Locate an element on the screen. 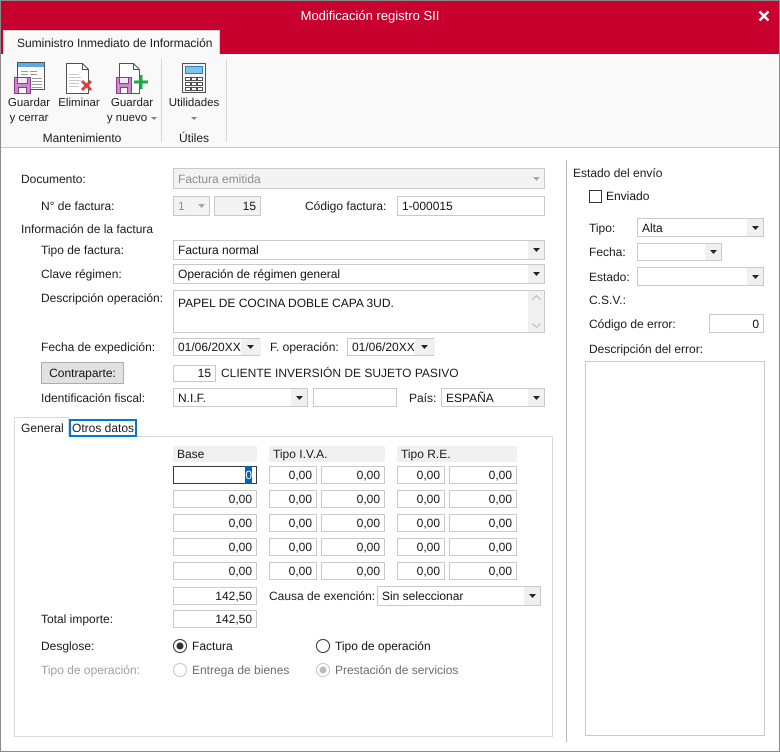 This screenshot has height=752, width=780. field-label: Descripción del error: is located at coordinates (646, 349).